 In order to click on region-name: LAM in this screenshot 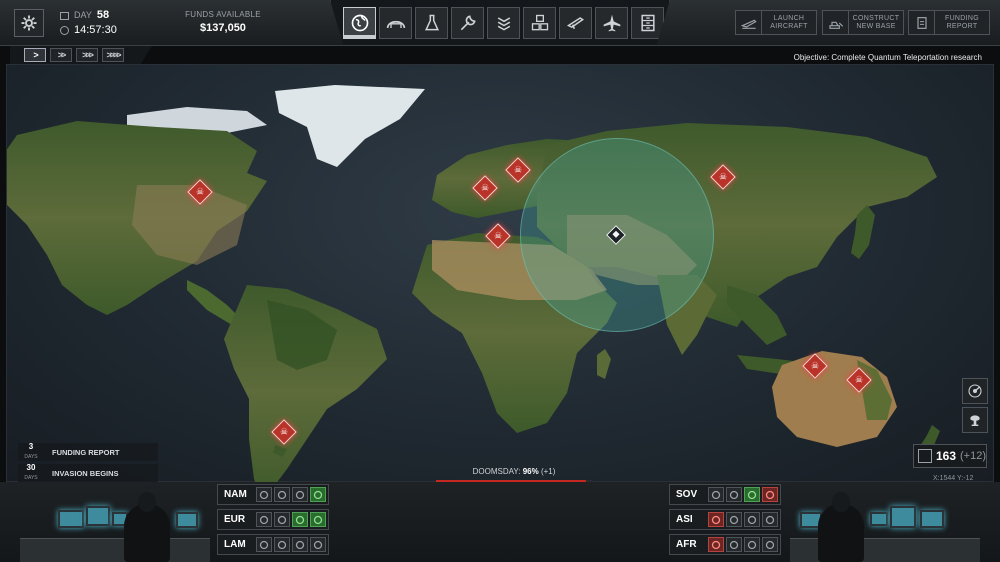, I will do `click(235, 544)`.